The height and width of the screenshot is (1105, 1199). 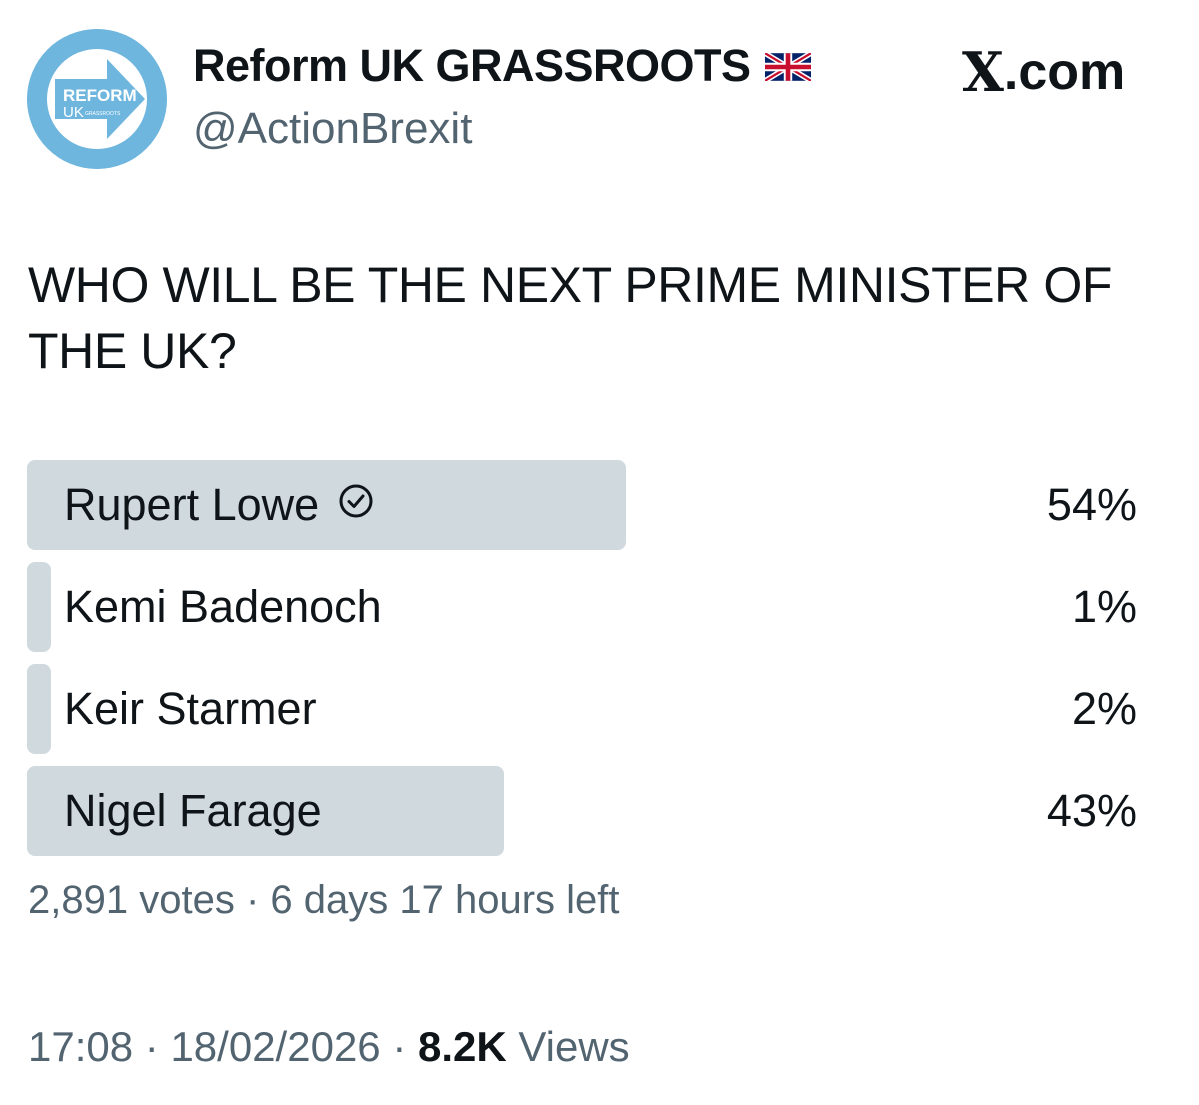 What do you see at coordinates (275, 1046) in the screenshot?
I see `post-date: 18/02/2026` at bounding box center [275, 1046].